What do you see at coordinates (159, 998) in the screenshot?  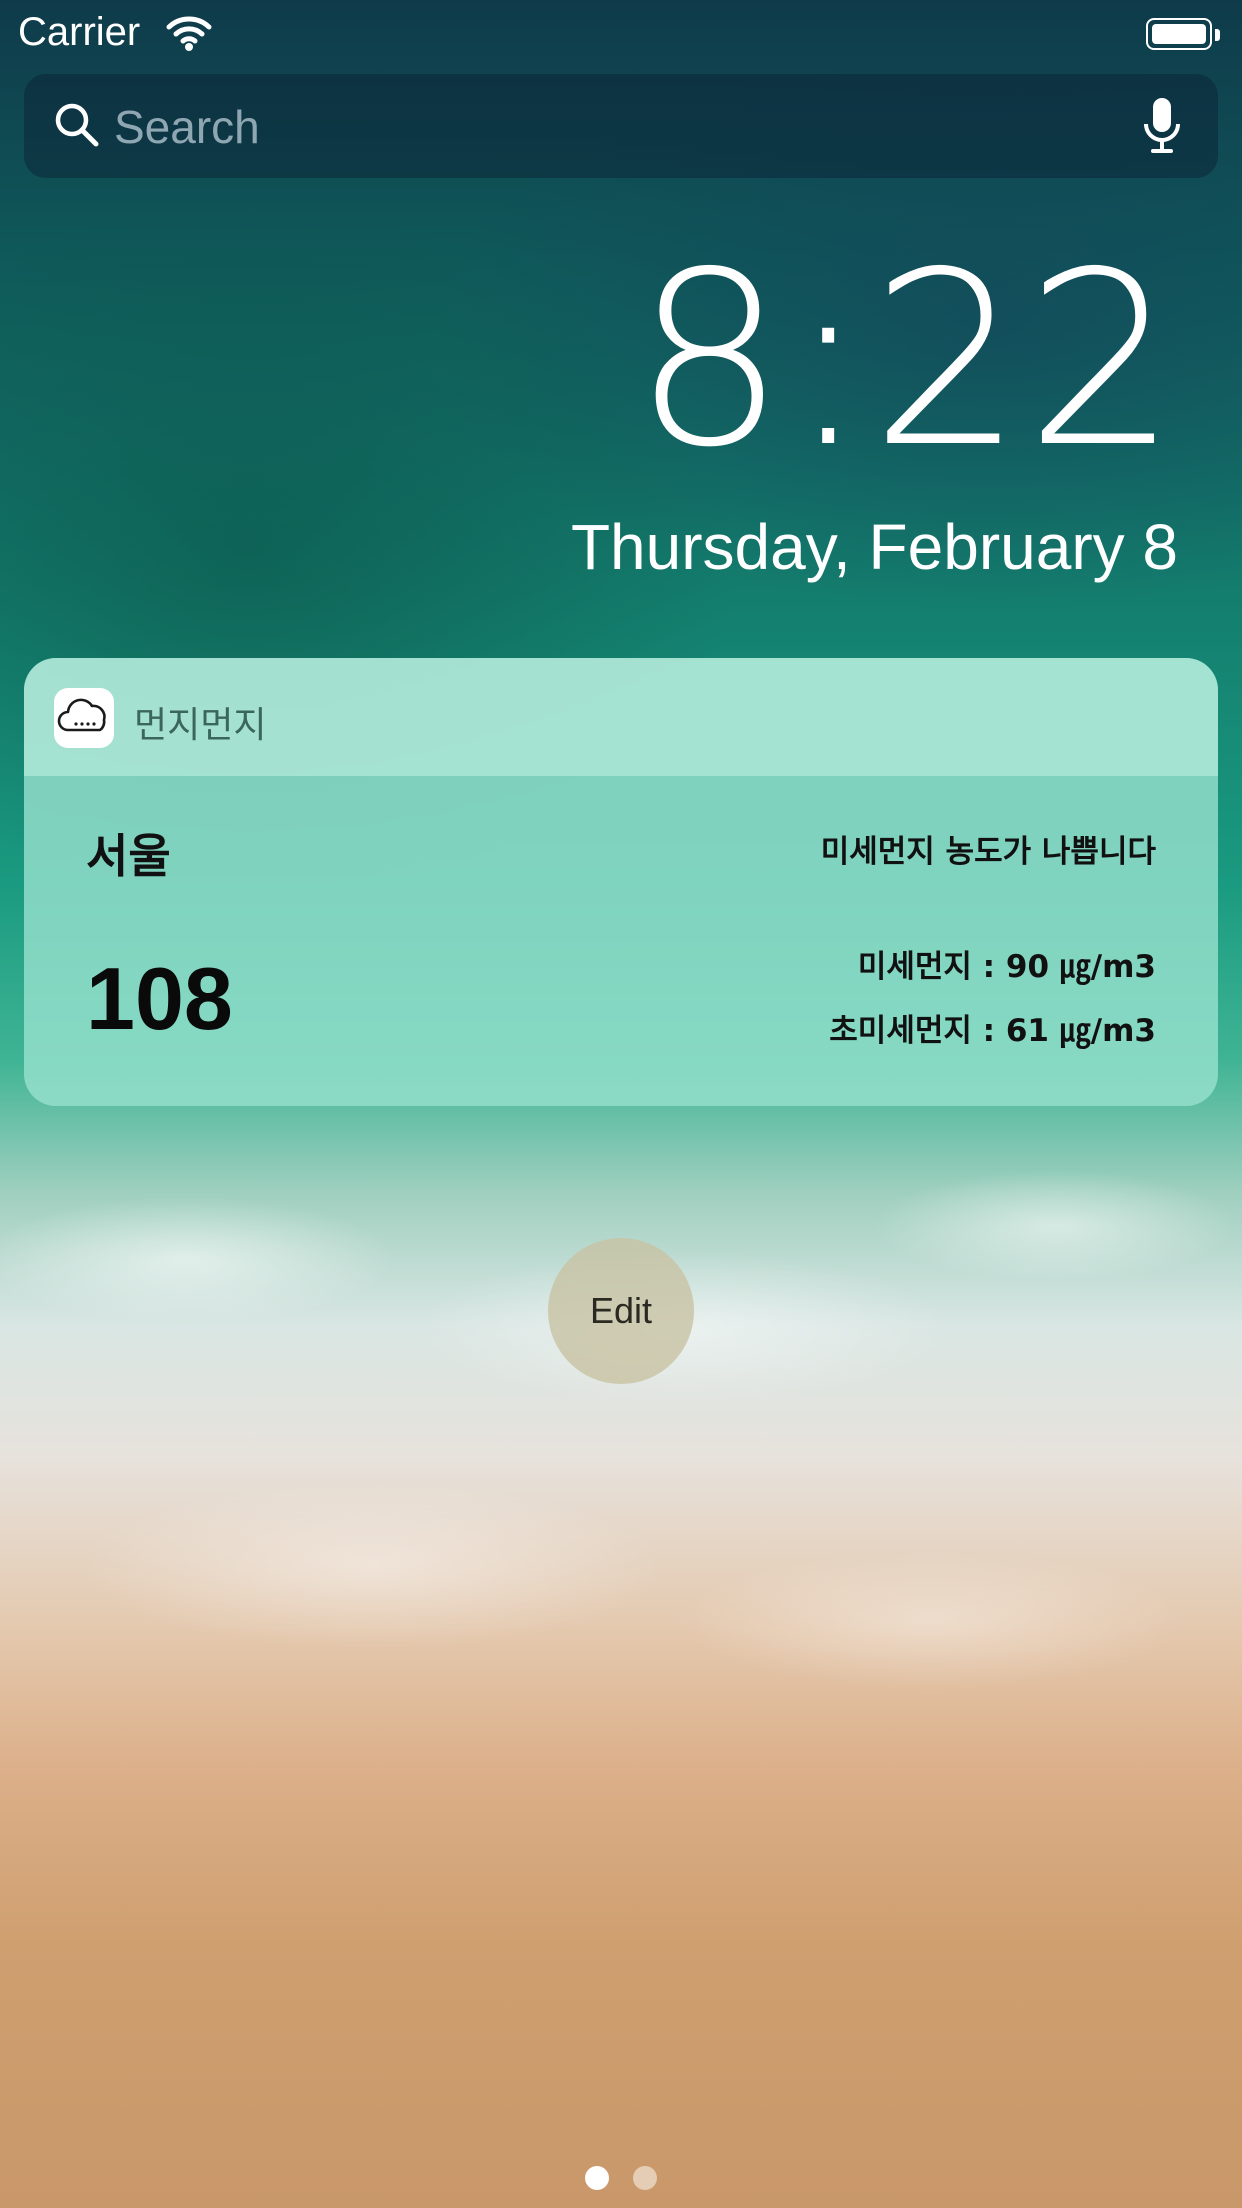 I see `widget-aqi-value: 108` at bounding box center [159, 998].